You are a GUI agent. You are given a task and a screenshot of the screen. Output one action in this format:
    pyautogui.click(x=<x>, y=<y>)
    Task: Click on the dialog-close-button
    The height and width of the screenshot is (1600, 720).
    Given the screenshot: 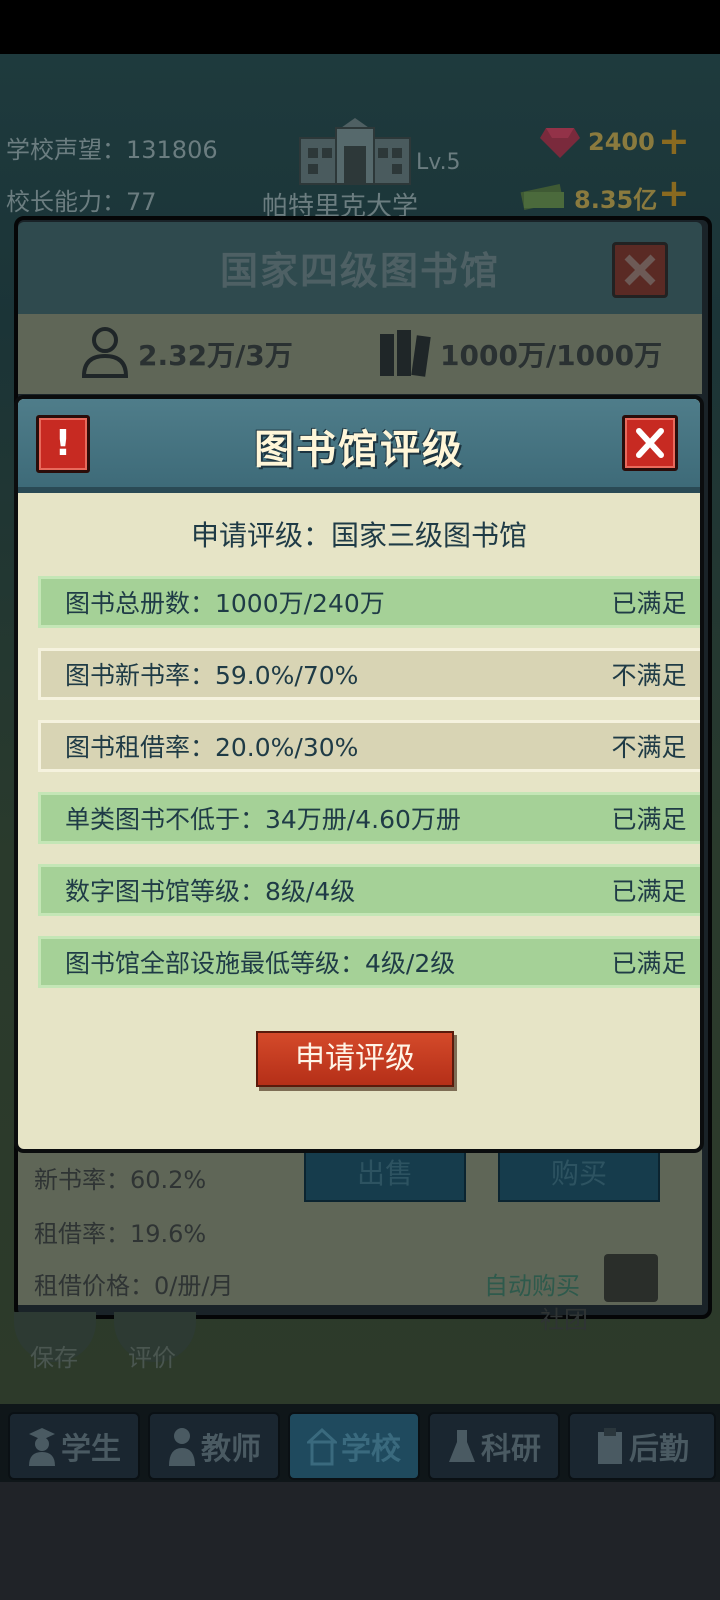 What is the action you would take?
    pyautogui.click(x=650, y=443)
    